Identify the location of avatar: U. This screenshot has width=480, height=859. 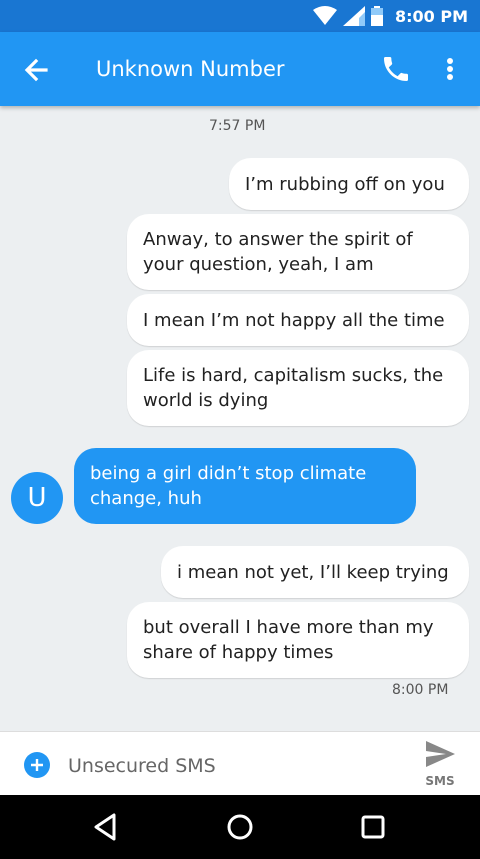
(37, 498).